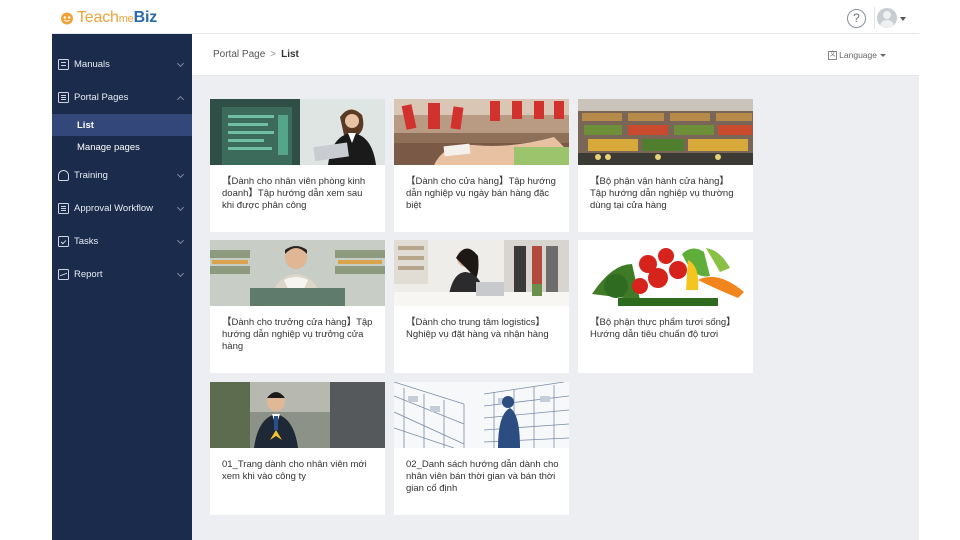 The width and height of the screenshot is (960, 540). Describe the element at coordinates (86, 241) in the screenshot. I see `sidebar-item-label: Tasks` at that location.